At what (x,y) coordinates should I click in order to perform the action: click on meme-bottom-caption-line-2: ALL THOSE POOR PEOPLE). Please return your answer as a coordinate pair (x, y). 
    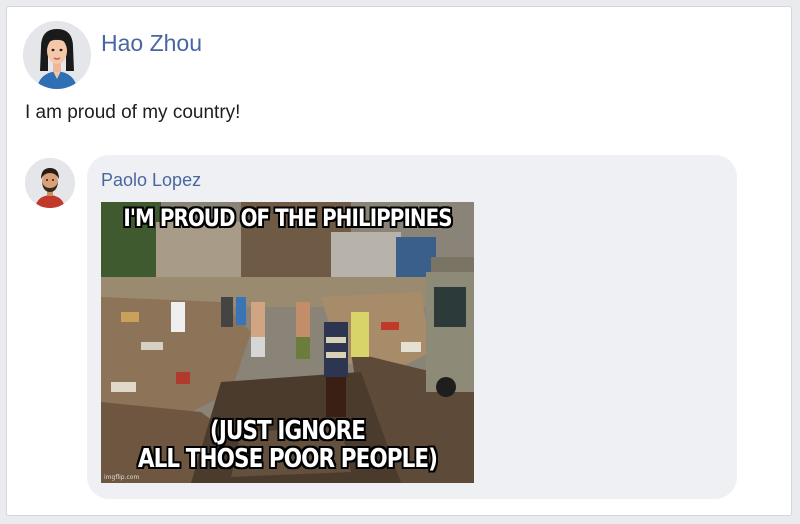
    Looking at the image, I should click on (287, 458).